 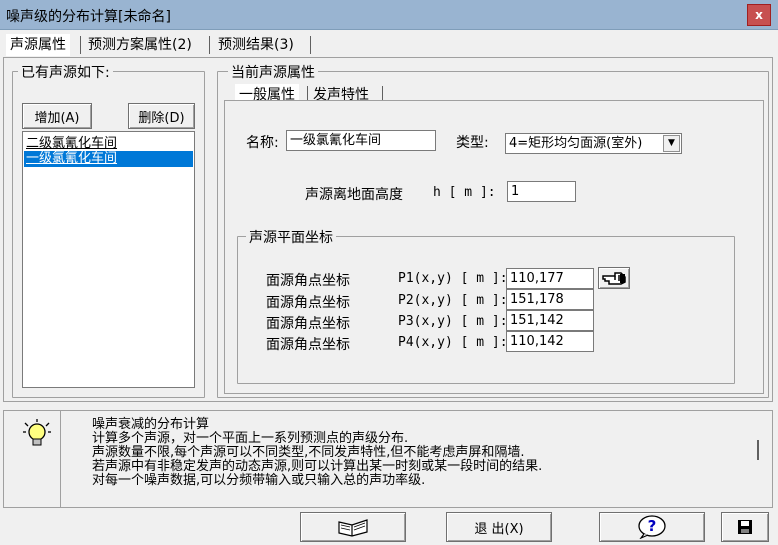 I want to click on scrollbar-thumb, so click(x=758, y=450).